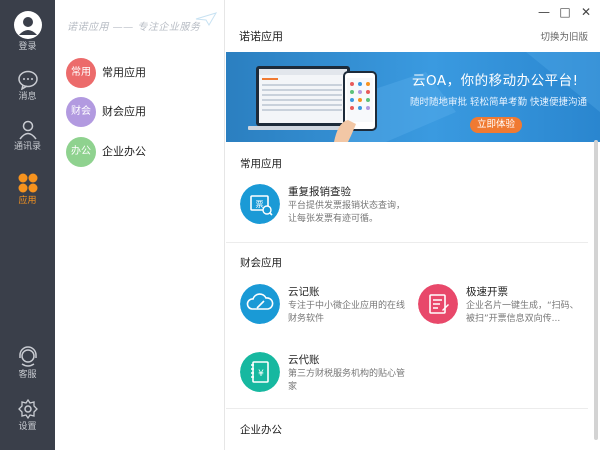  Describe the element at coordinates (27, 97) in the screenshot. I see `rail-messages-label: 消息` at that location.